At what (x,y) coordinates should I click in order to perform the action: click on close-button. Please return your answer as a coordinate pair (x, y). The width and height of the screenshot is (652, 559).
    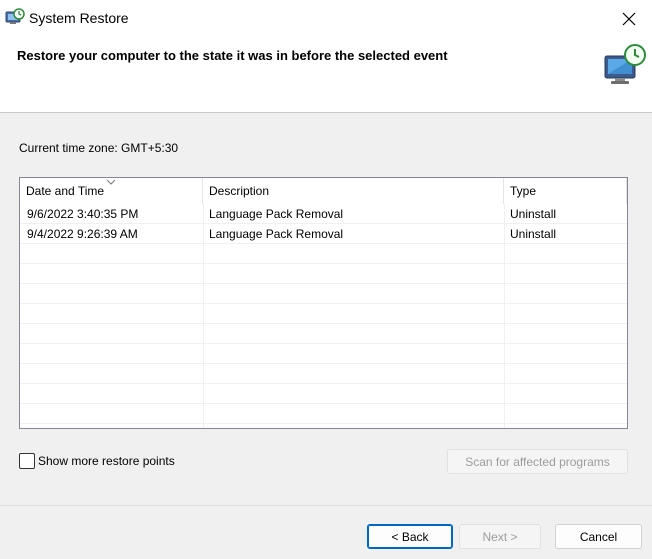
    Looking at the image, I should click on (629, 19).